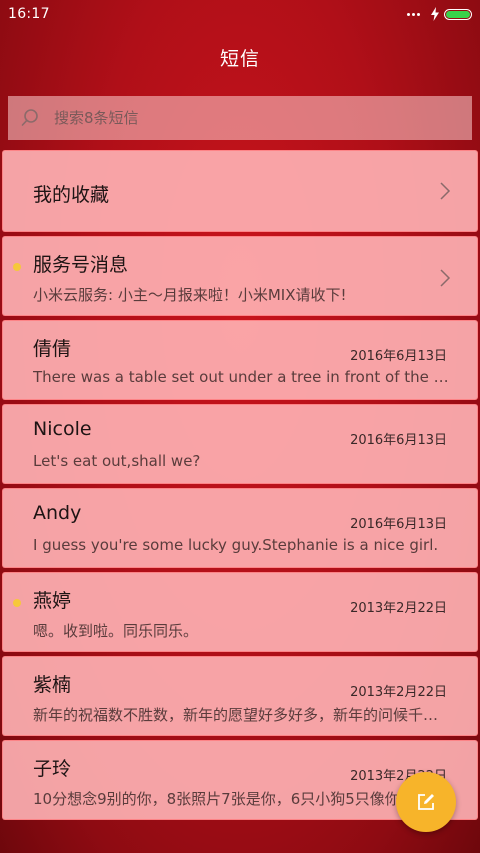  I want to click on search-icon, so click(29, 117).